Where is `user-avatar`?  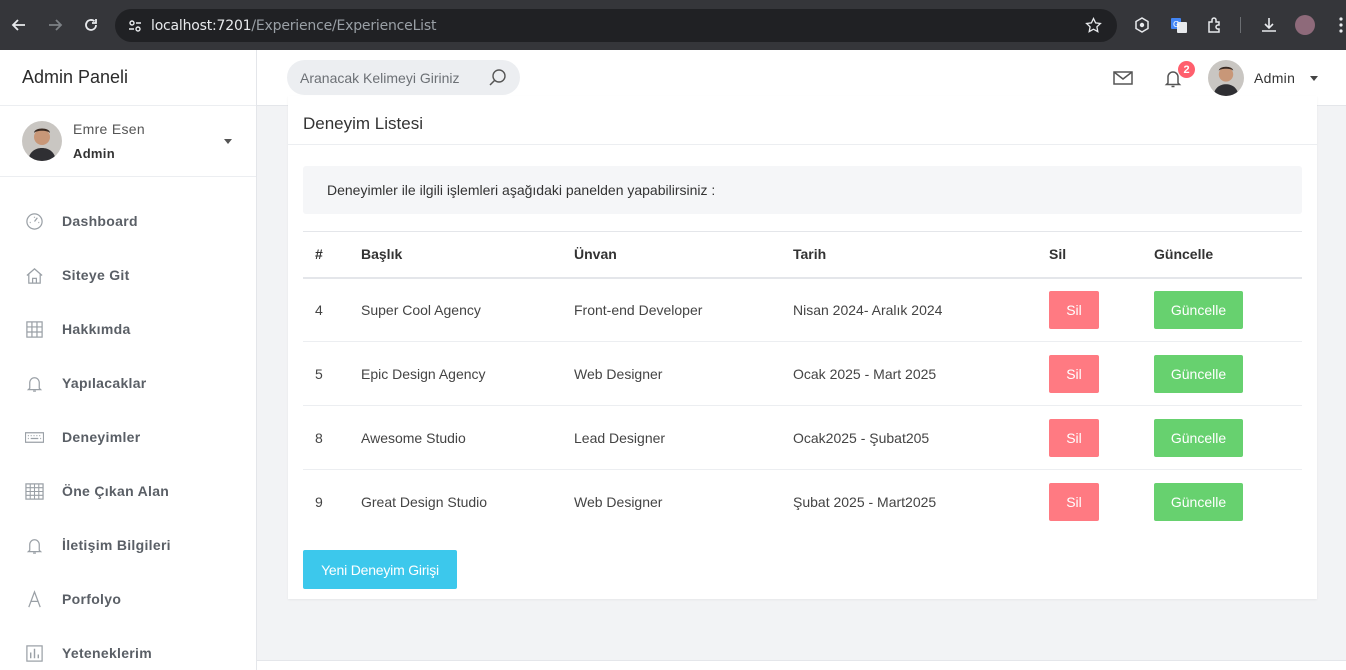
user-avatar is located at coordinates (1226, 78).